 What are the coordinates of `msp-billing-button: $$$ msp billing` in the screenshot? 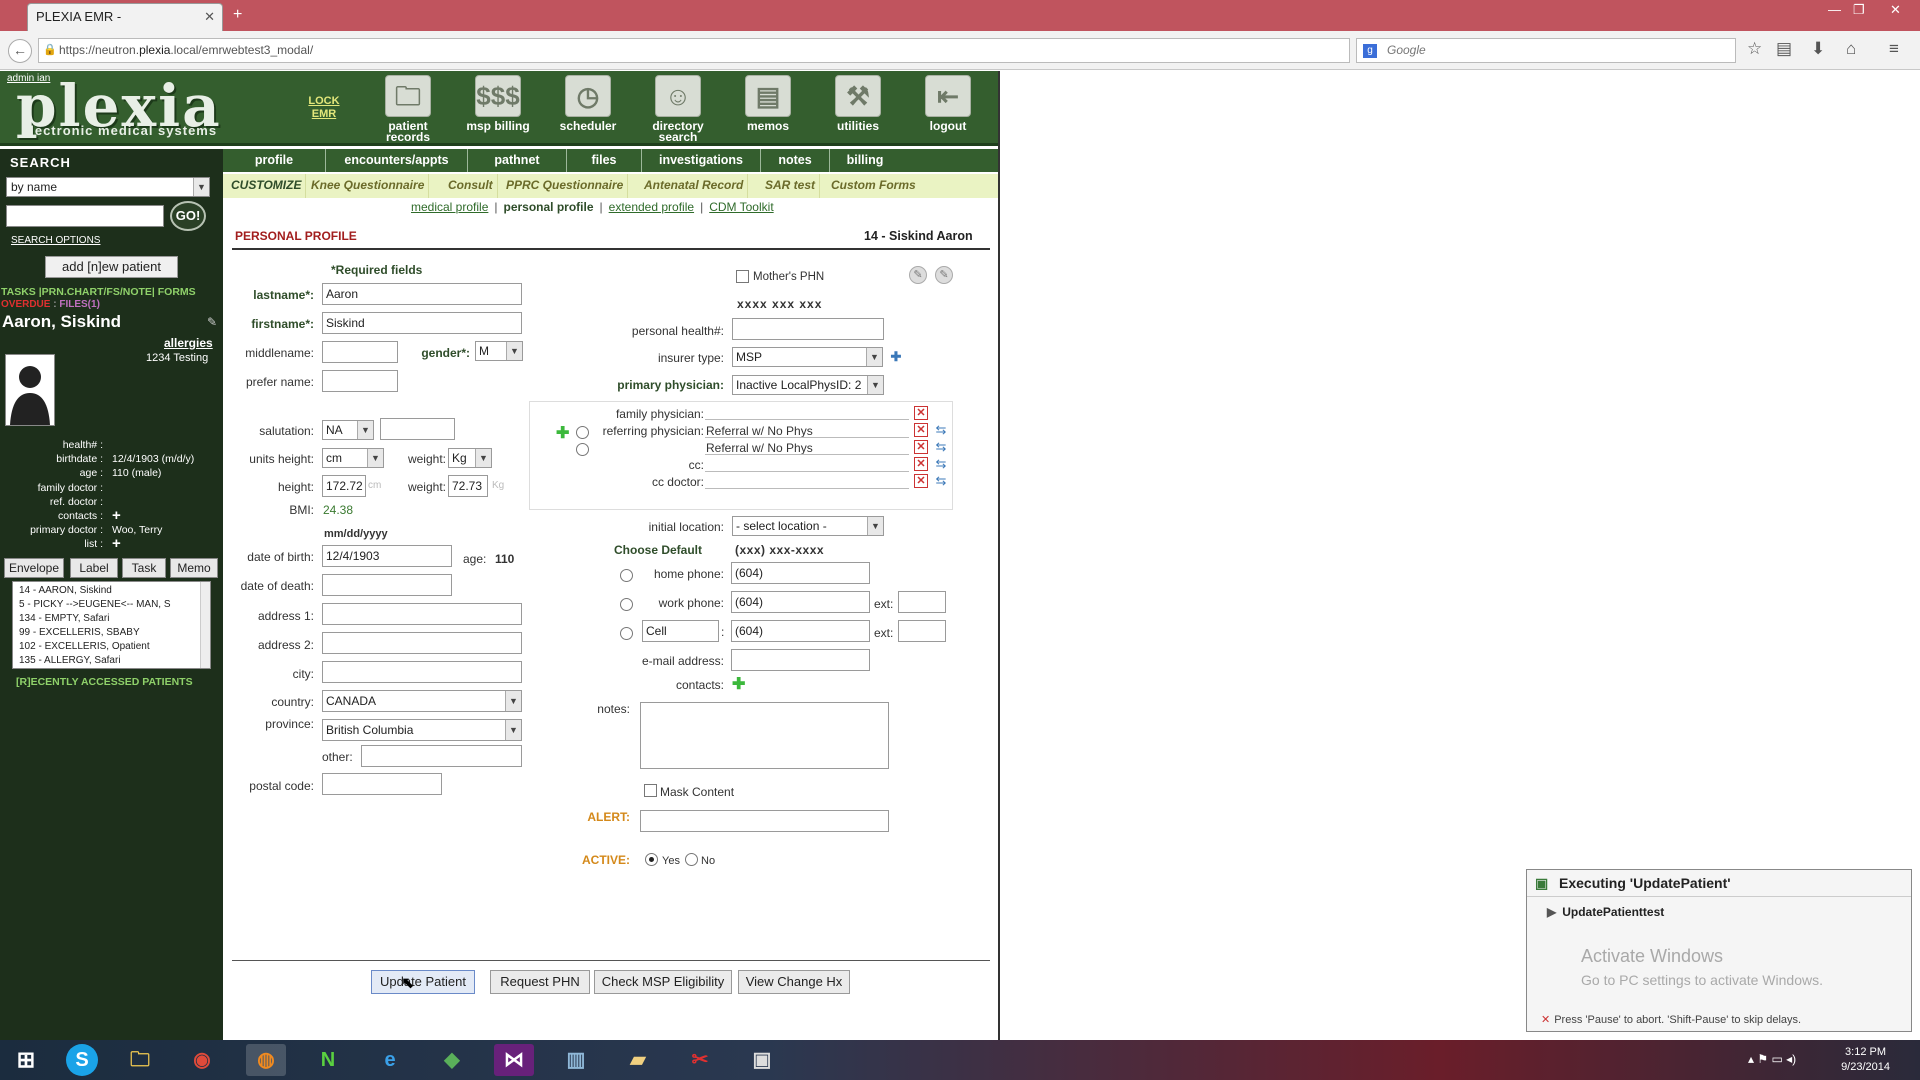 It's located at (498, 109).